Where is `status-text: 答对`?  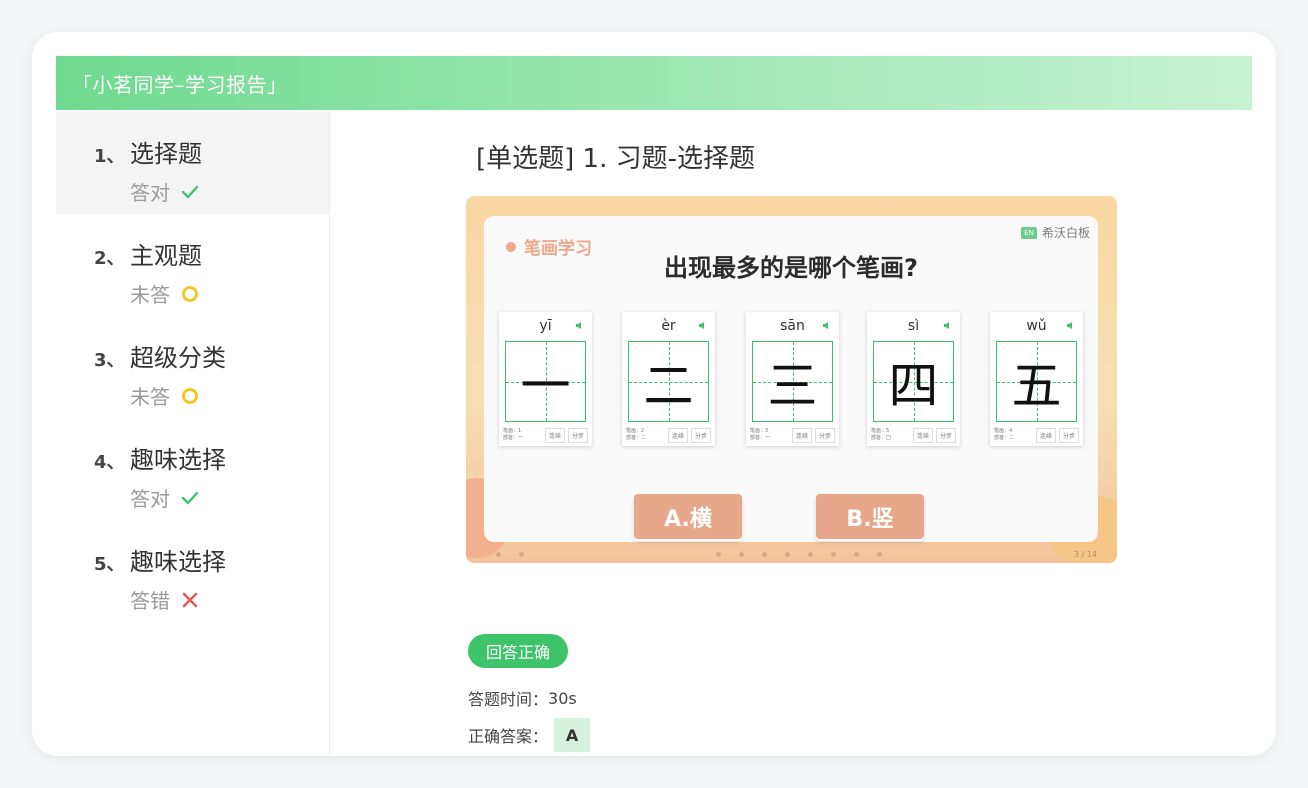
status-text: 答对 is located at coordinates (150, 499).